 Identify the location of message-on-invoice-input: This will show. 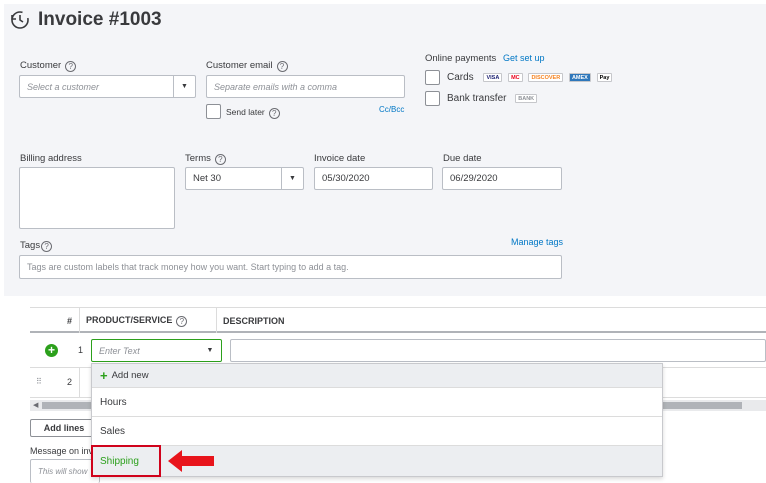
(65, 471).